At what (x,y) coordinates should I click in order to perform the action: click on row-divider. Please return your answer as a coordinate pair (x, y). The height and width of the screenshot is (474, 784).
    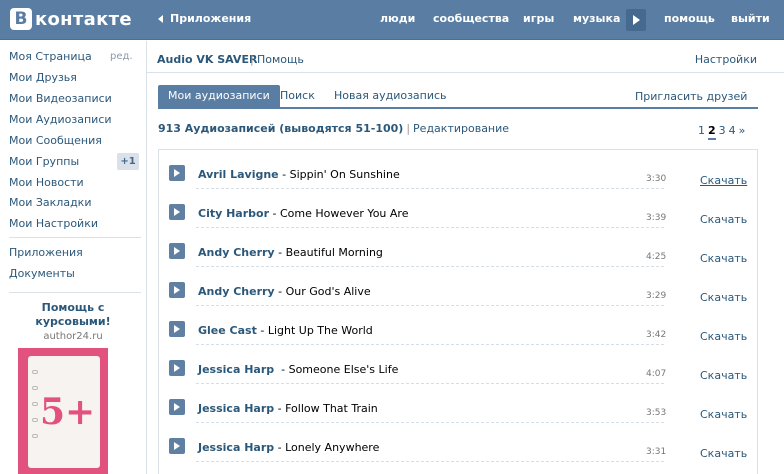
    Looking at the image, I should click on (430, 461).